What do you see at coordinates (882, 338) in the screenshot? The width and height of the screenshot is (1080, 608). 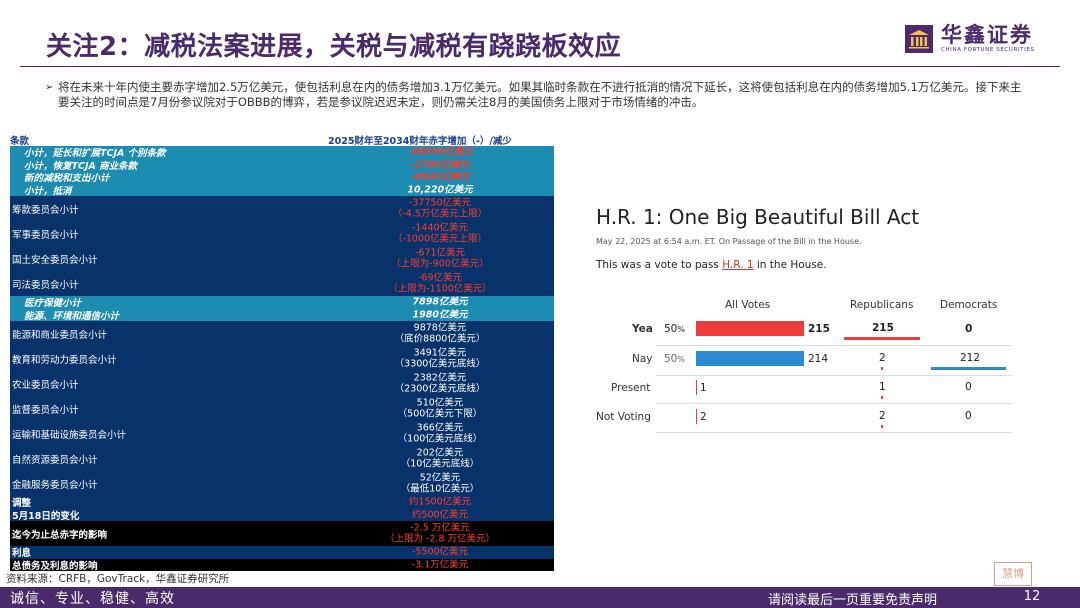 I see `yea-rep-bar` at bounding box center [882, 338].